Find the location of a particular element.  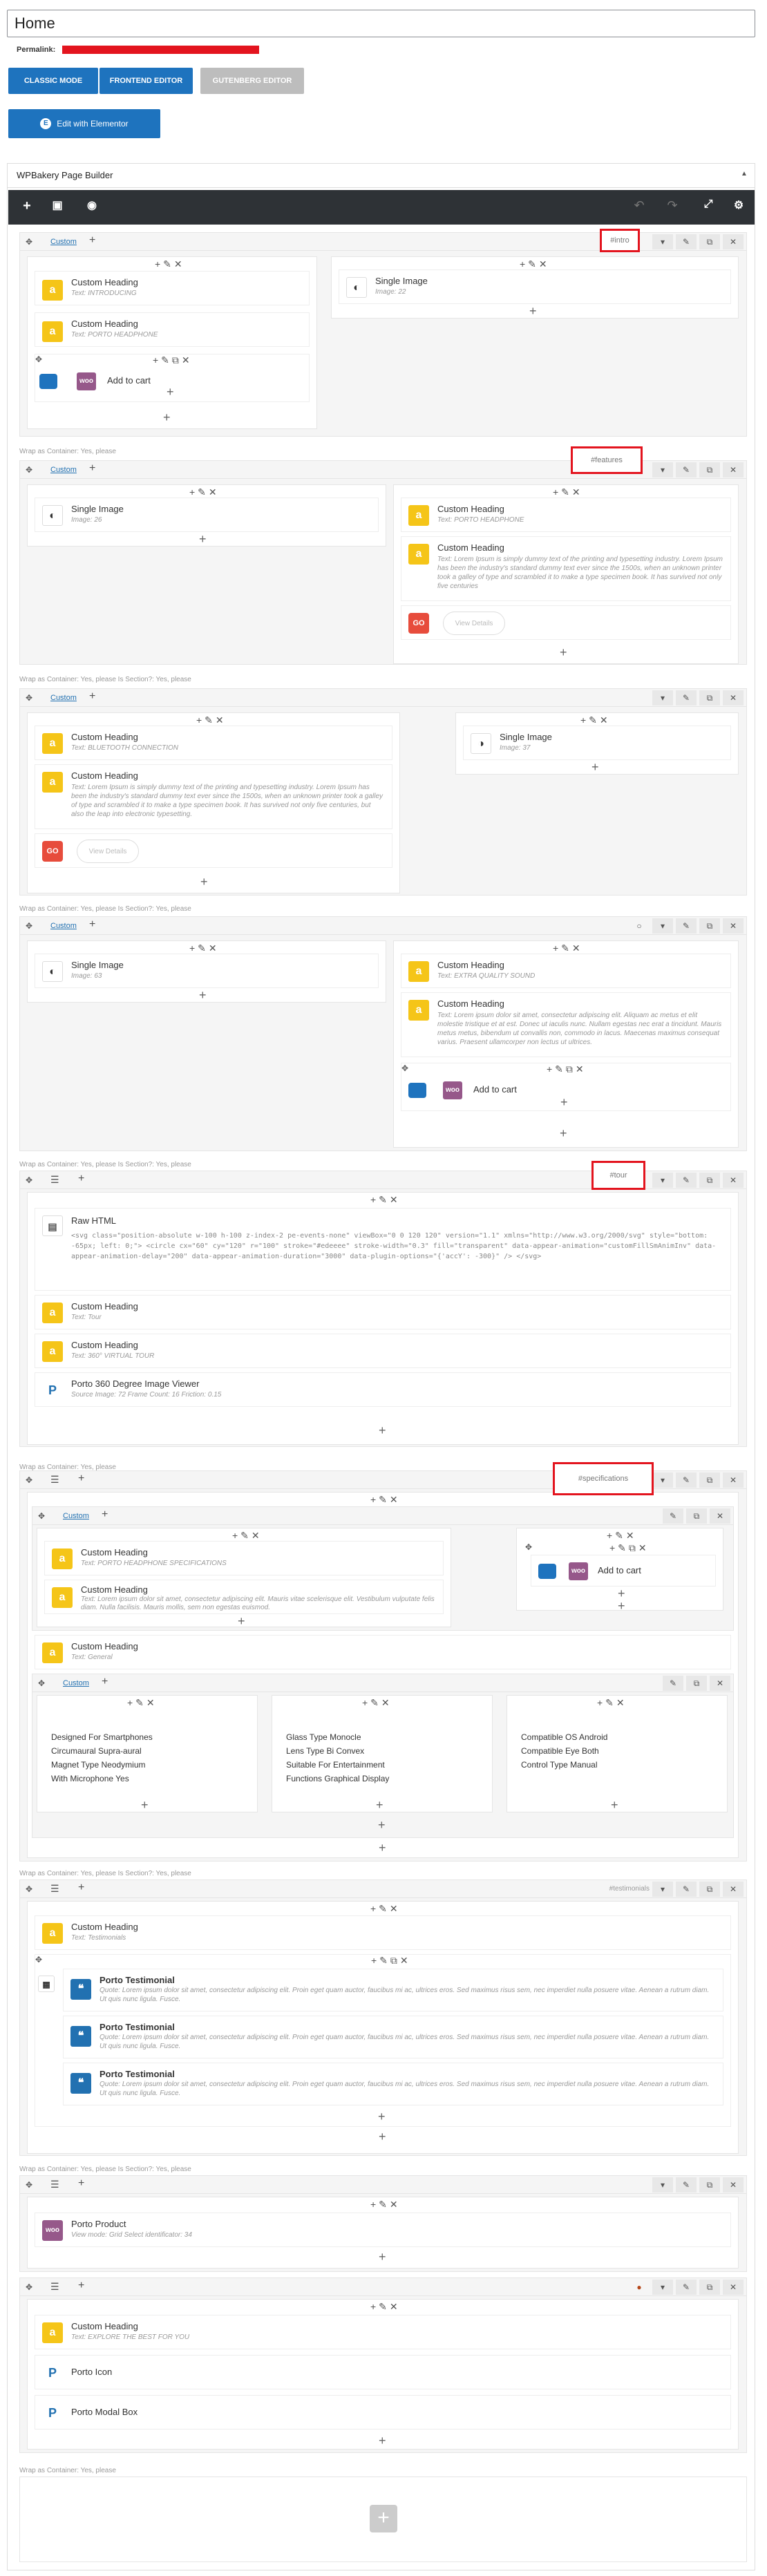

page-title-input: Home is located at coordinates (381, 23).